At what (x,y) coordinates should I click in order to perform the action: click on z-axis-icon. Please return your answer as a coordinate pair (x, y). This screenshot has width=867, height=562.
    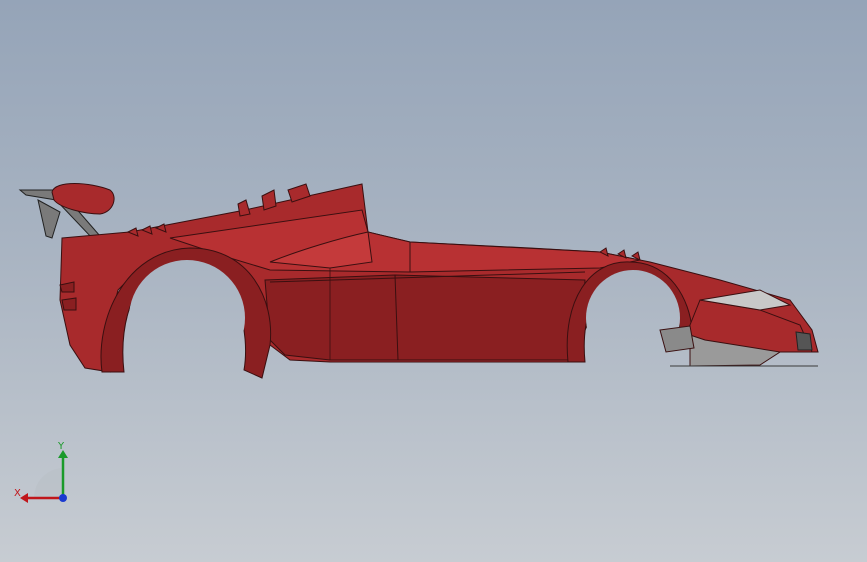
    Looking at the image, I should click on (63, 498).